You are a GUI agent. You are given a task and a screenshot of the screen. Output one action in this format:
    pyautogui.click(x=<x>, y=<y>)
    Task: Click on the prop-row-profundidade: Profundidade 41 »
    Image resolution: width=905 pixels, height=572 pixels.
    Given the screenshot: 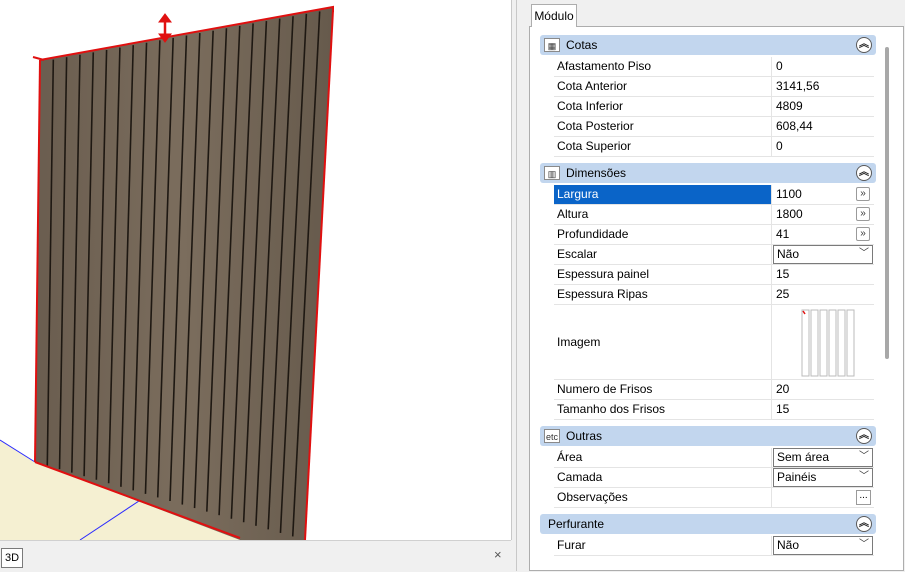 What is the action you would take?
    pyautogui.click(x=714, y=235)
    